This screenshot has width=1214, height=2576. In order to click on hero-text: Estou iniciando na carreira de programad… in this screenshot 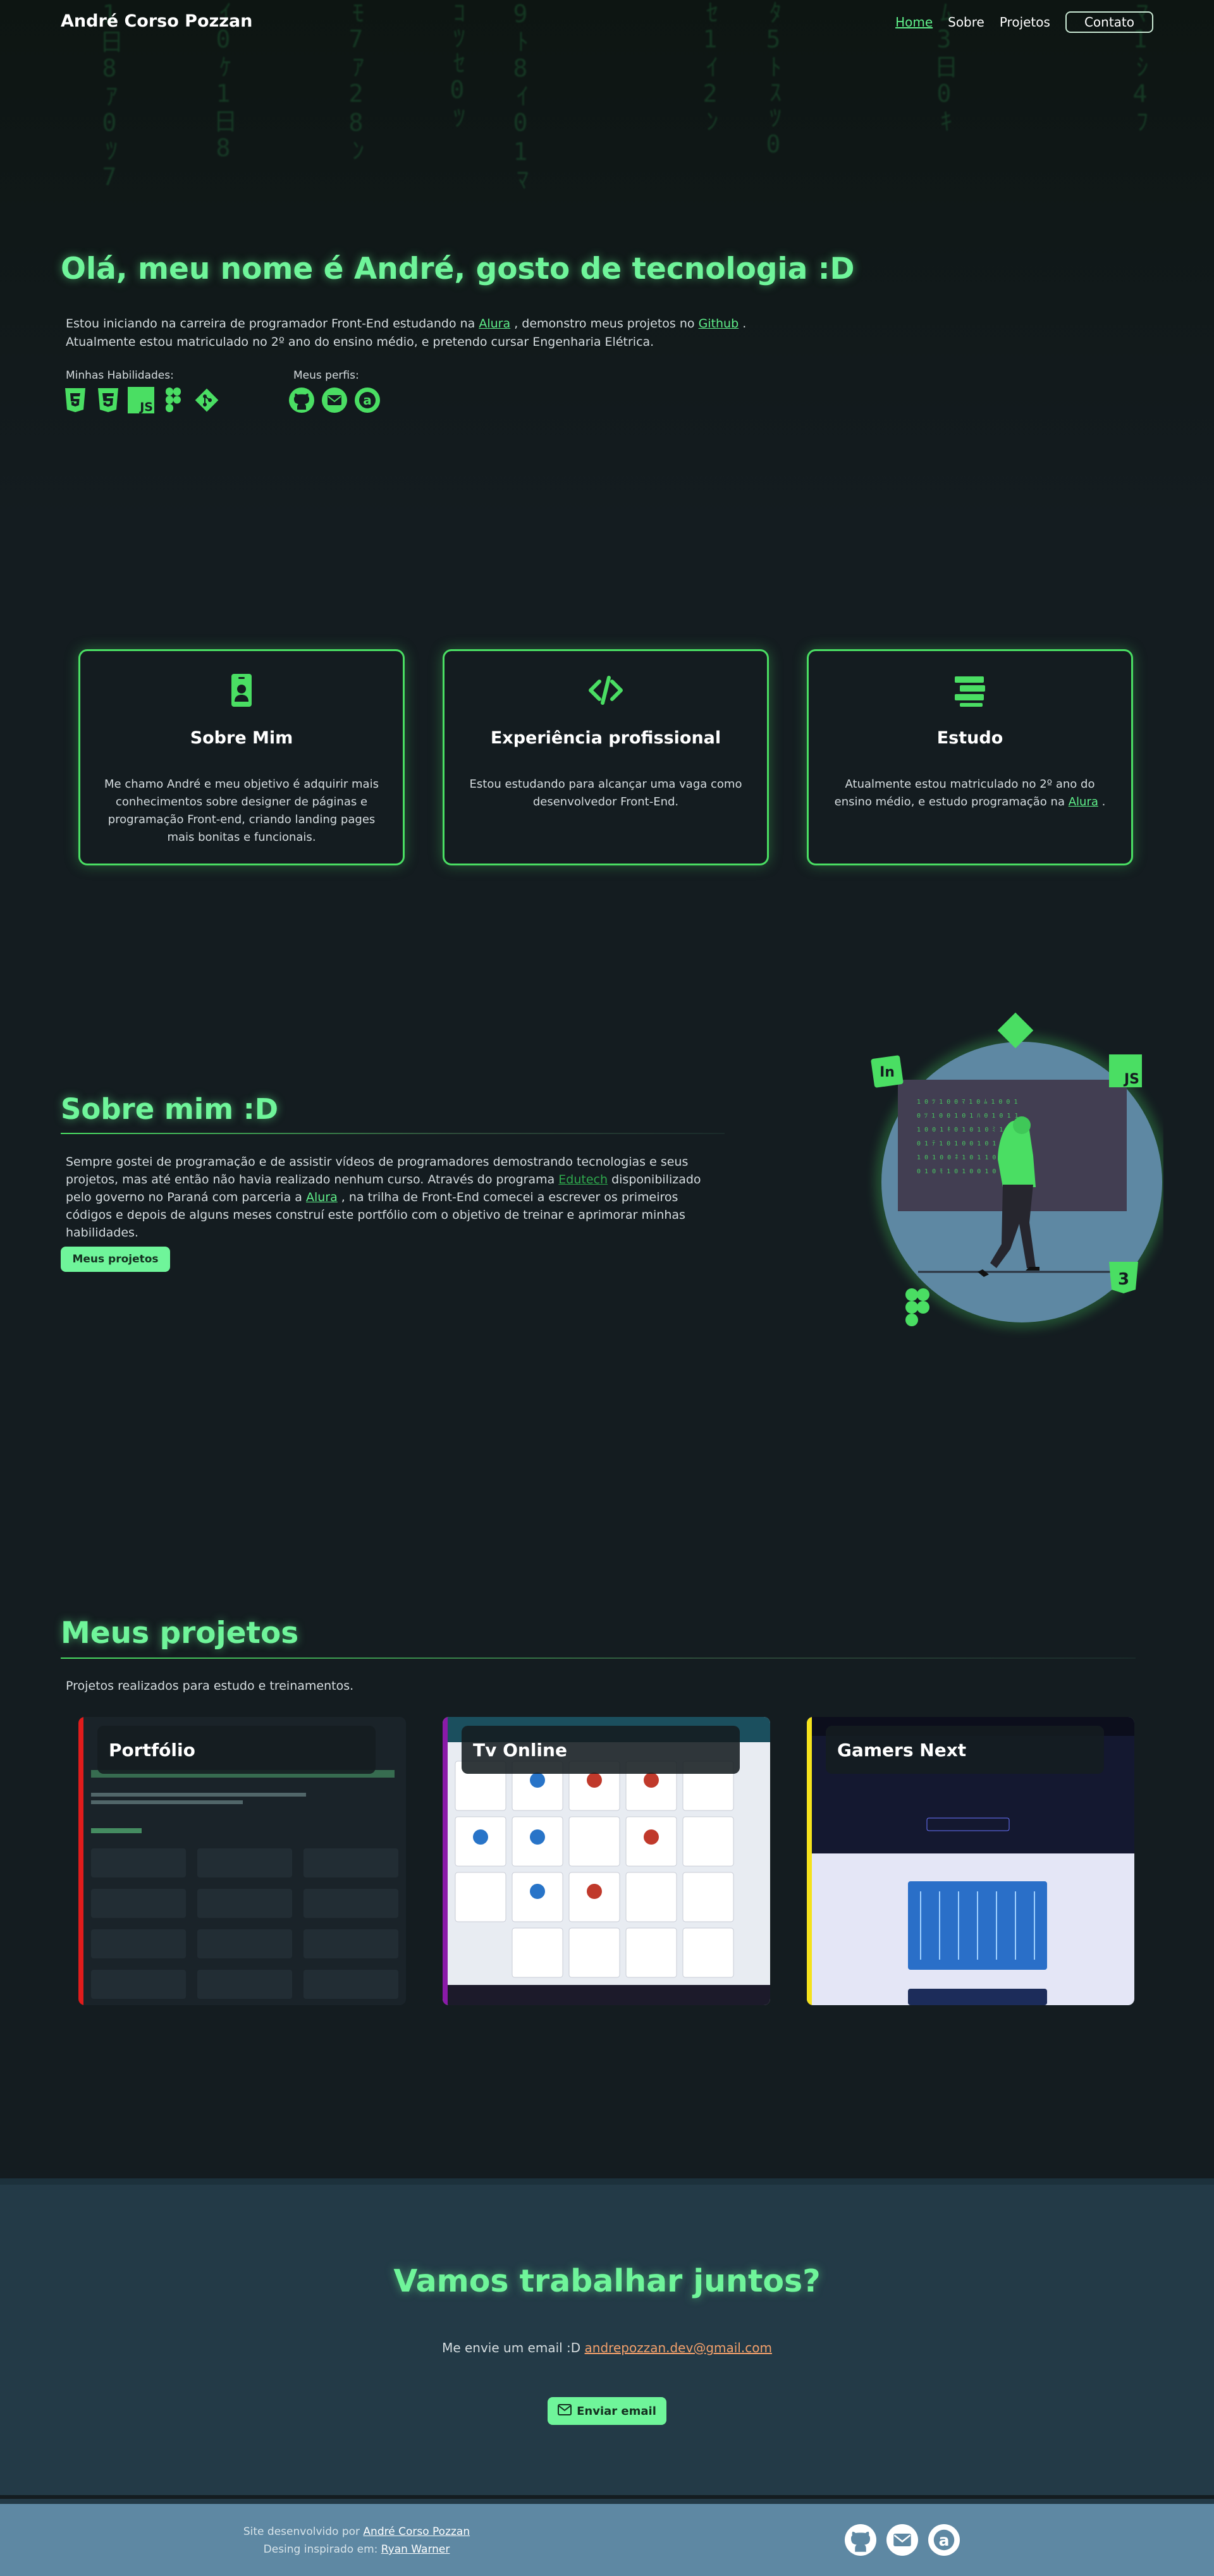, I will do `click(406, 333)`.